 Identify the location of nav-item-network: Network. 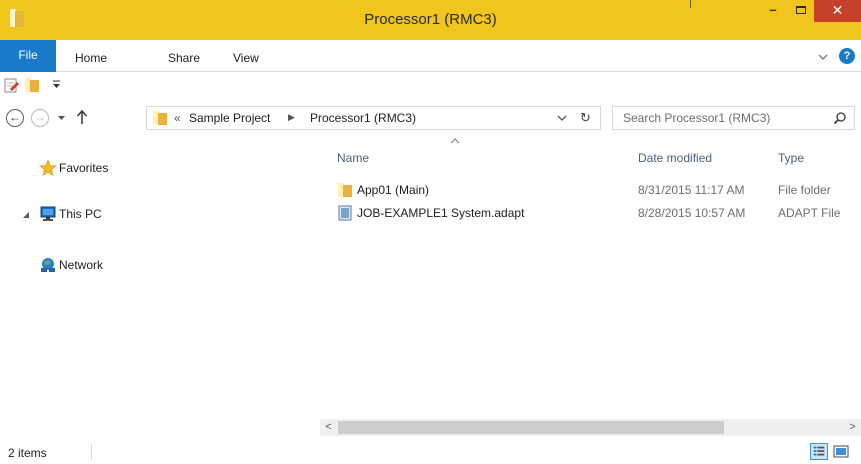
(164, 265).